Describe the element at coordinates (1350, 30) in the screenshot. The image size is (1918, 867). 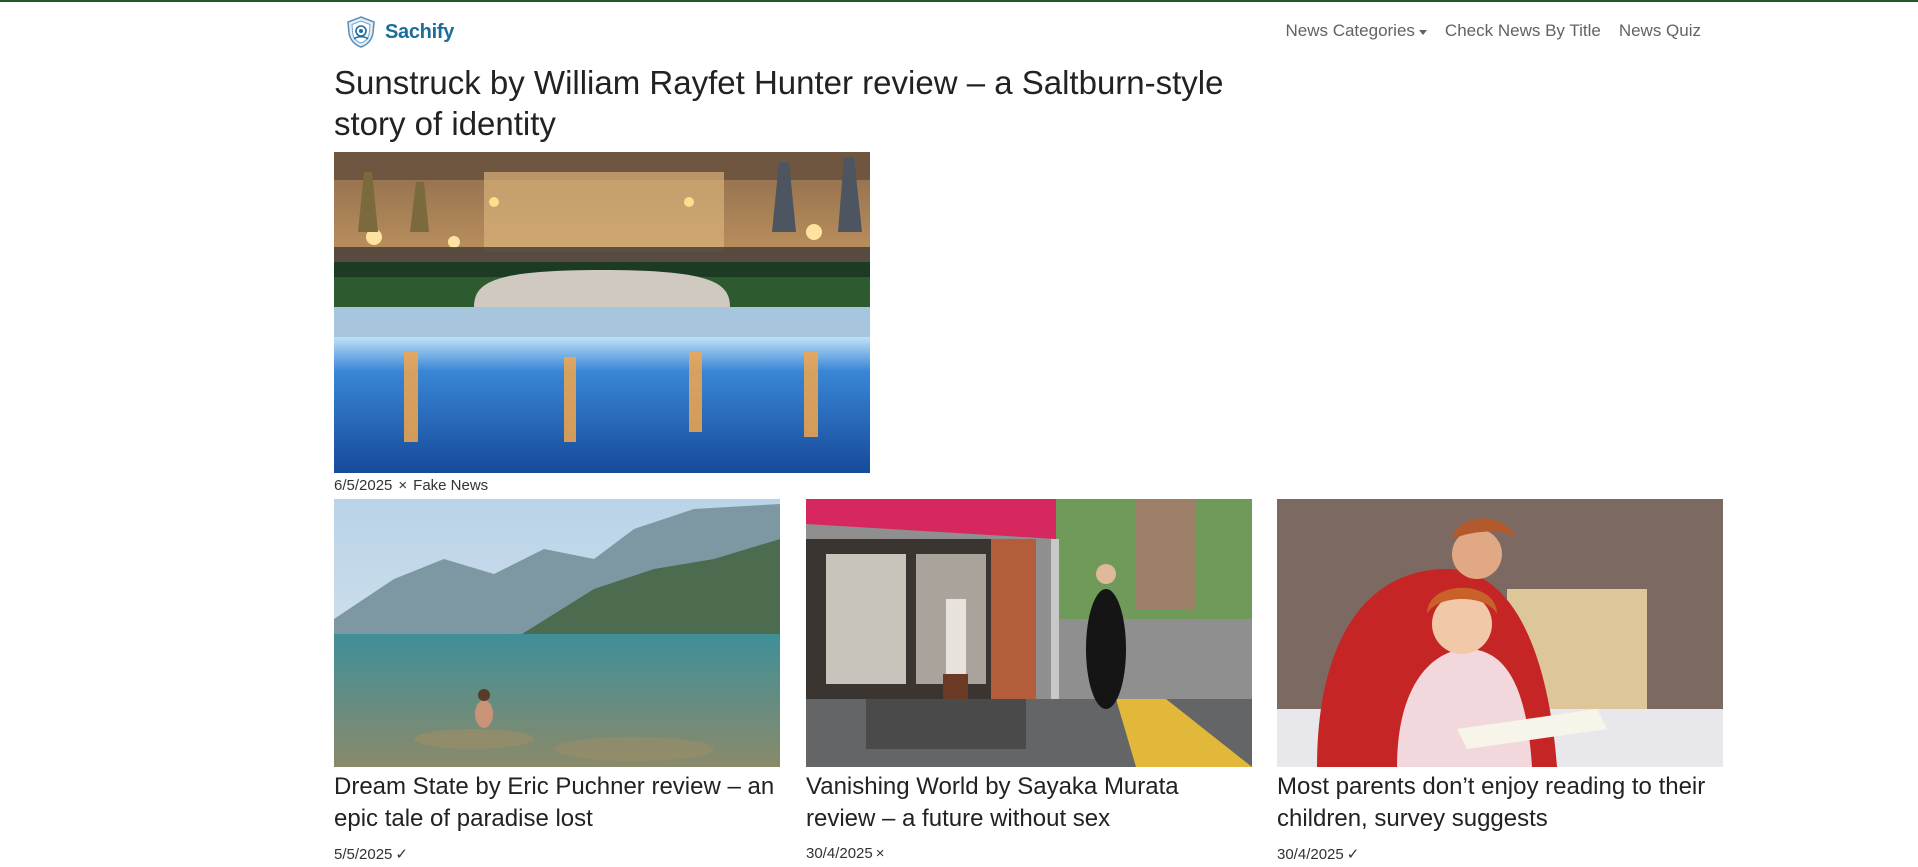
I see `nav-news-categories-label: News Categories` at that location.